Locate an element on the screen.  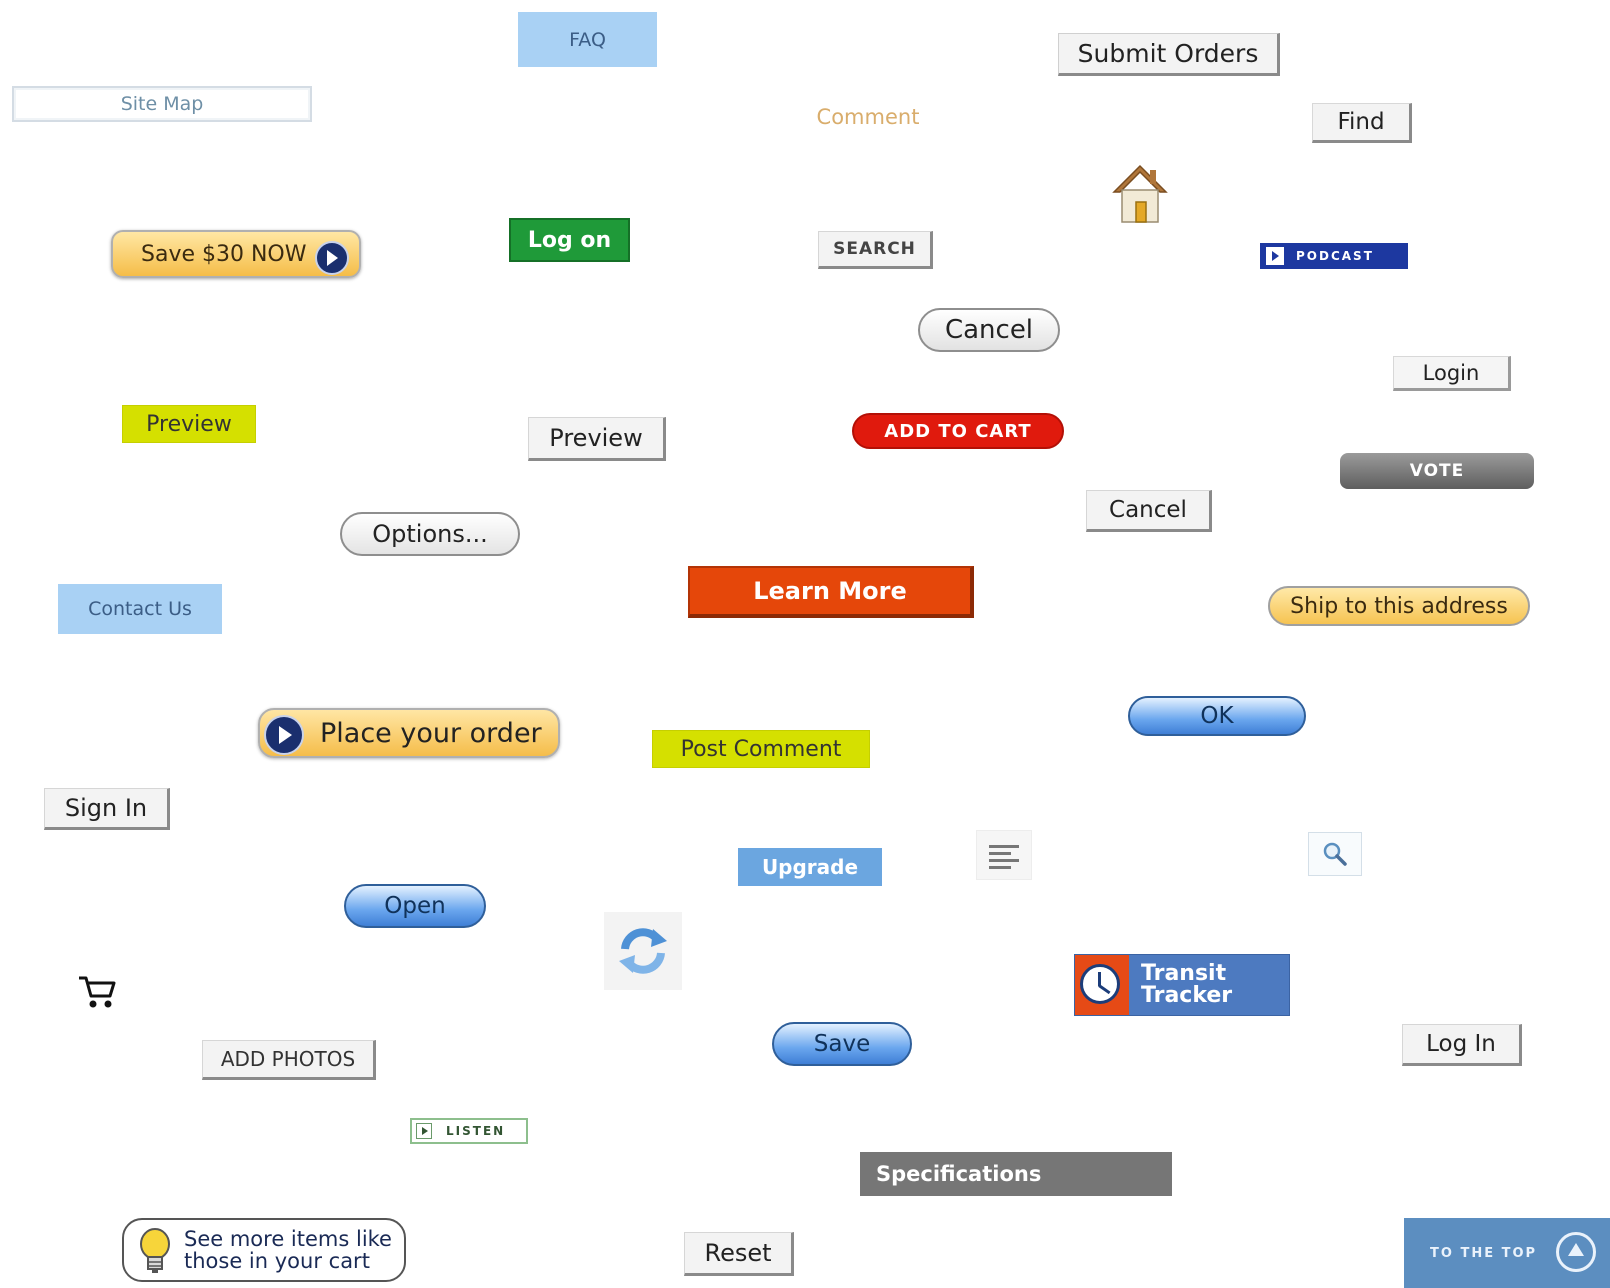
to-the-top-button: TO THE TOP is located at coordinates (1507, 1253).